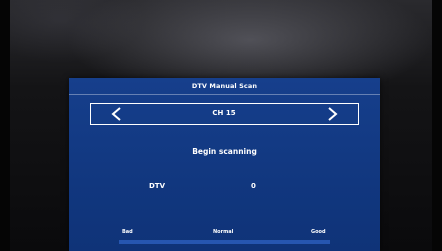 This screenshot has width=442, height=251. Describe the element at coordinates (333, 114) in the screenshot. I see `chevron-right-icon` at that location.